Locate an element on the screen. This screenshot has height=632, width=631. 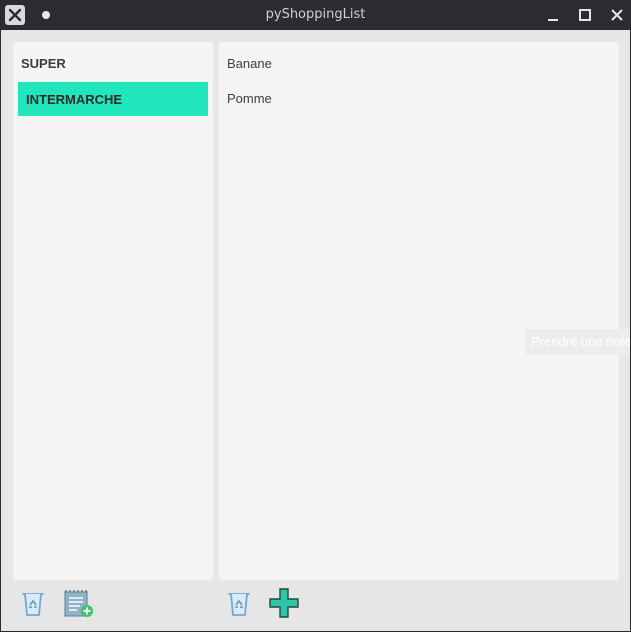
add-store-button is located at coordinates (78, 603).